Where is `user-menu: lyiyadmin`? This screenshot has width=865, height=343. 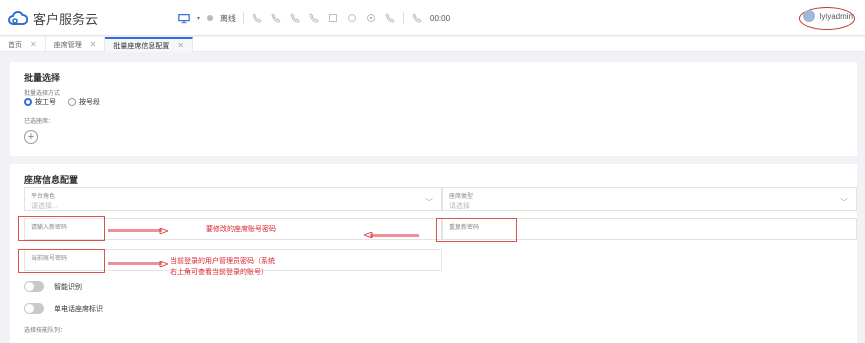
user-menu: lyiyadmin is located at coordinates (827, 16).